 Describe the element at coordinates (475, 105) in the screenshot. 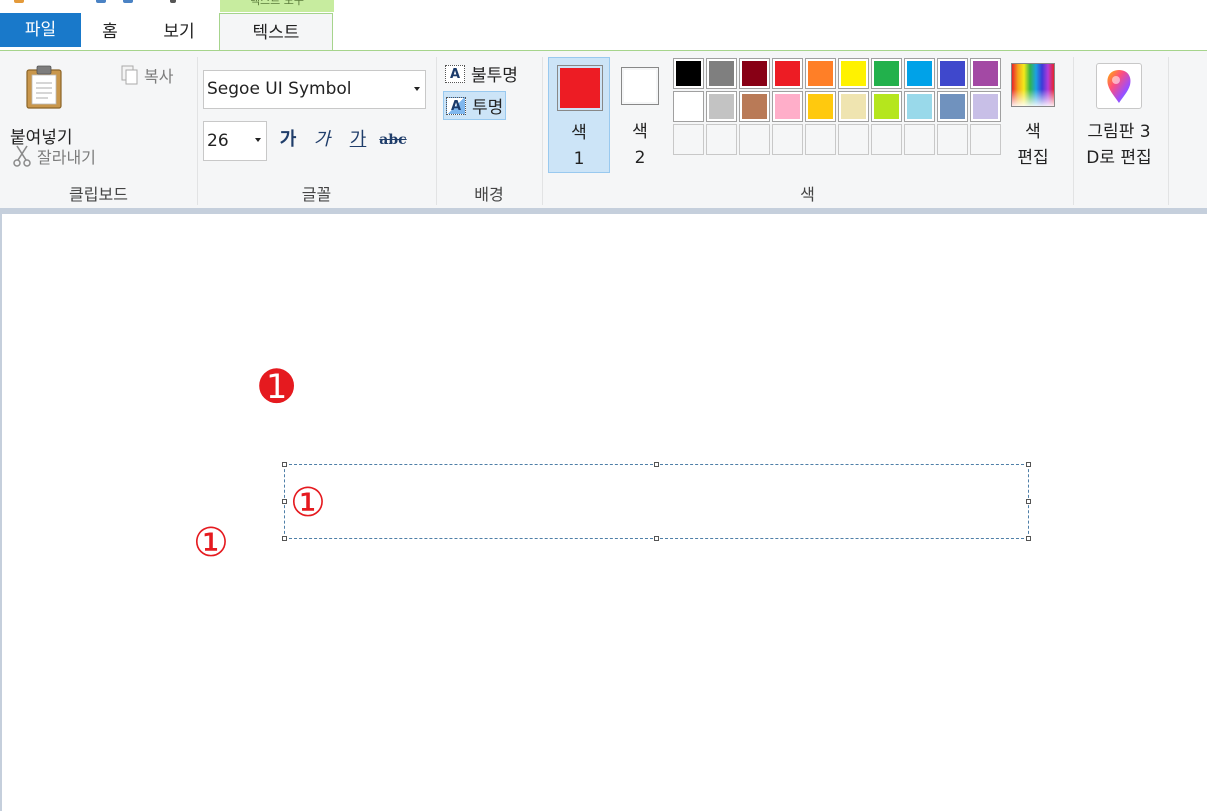

I see `transparent-button: A 투명` at that location.